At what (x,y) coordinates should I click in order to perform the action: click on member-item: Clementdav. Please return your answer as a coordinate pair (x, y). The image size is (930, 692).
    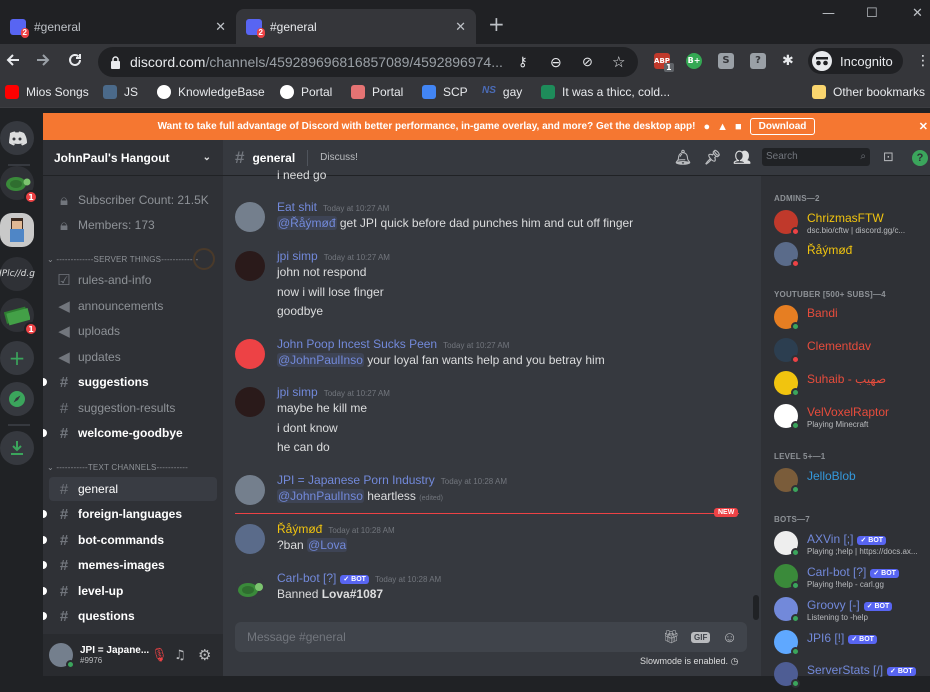
    Looking at the image, I should click on (852, 352).